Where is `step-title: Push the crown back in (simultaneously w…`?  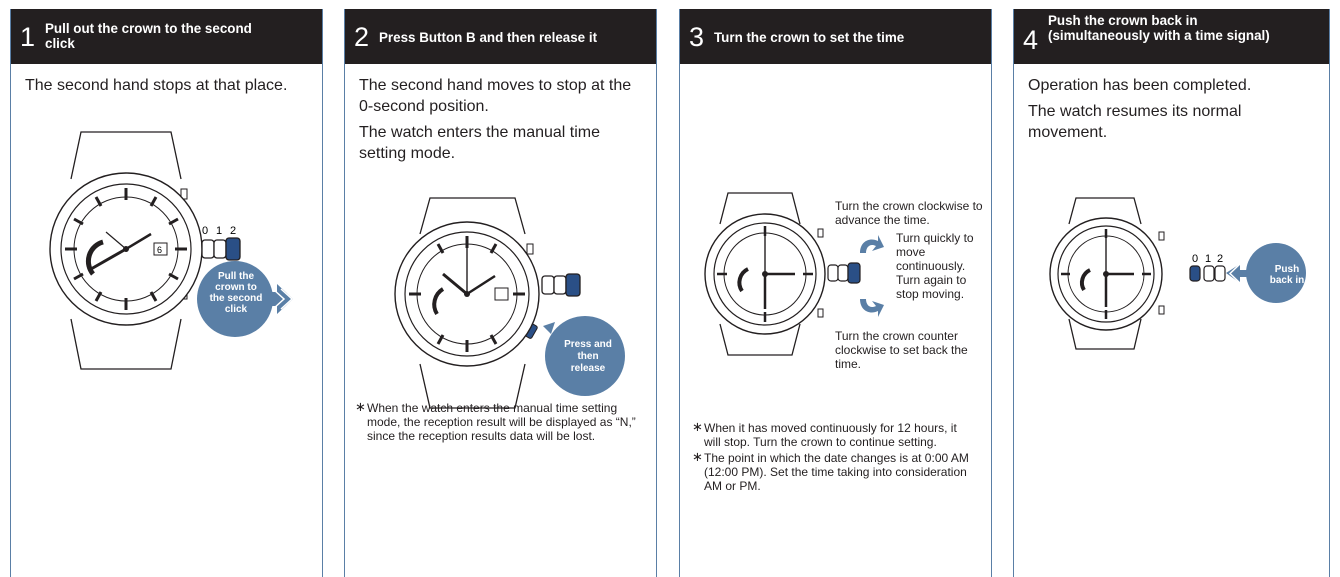 step-title: Push the crown back in (simultaneously w… is located at coordinates (1159, 28).